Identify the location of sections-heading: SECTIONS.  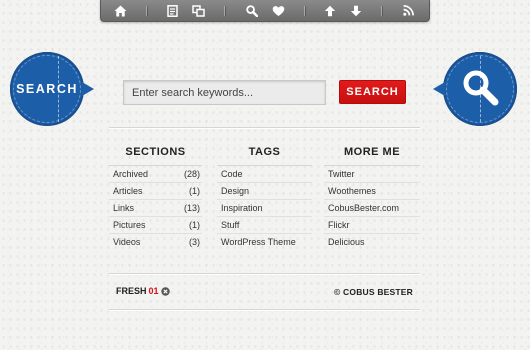
(155, 153).